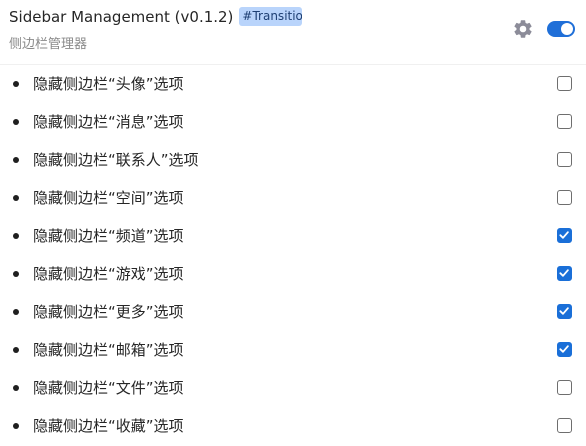 The height and width of the screenshot is (446, 586). I want to click on list-item: 隐藏侧边栏“频道”选项, so click(293, 235).